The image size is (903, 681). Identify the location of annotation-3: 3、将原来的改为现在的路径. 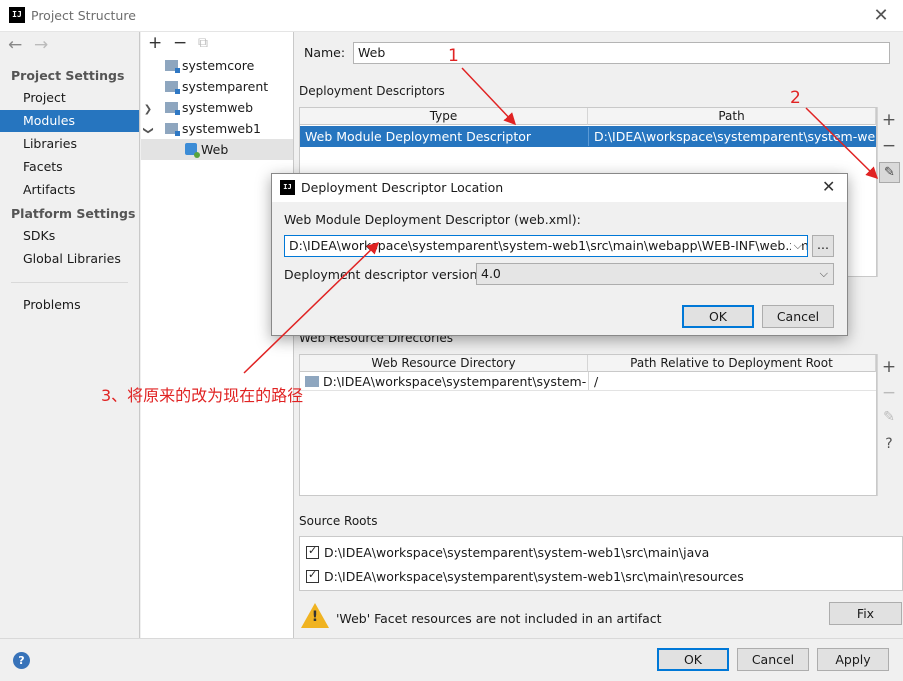
(202, 395).